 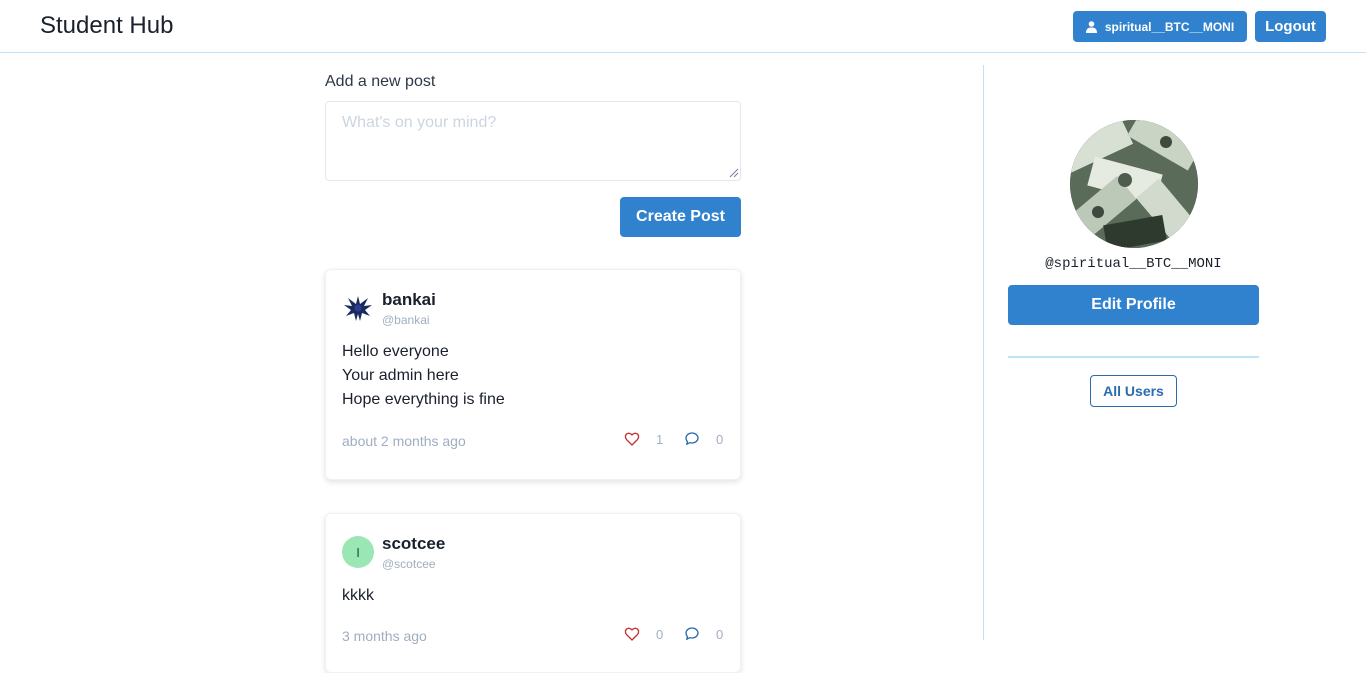 What do you see at coordinates (409, 564) in the screenshot?
I see `post-author-handle: @scotcee` at bounding box center [409, 564].